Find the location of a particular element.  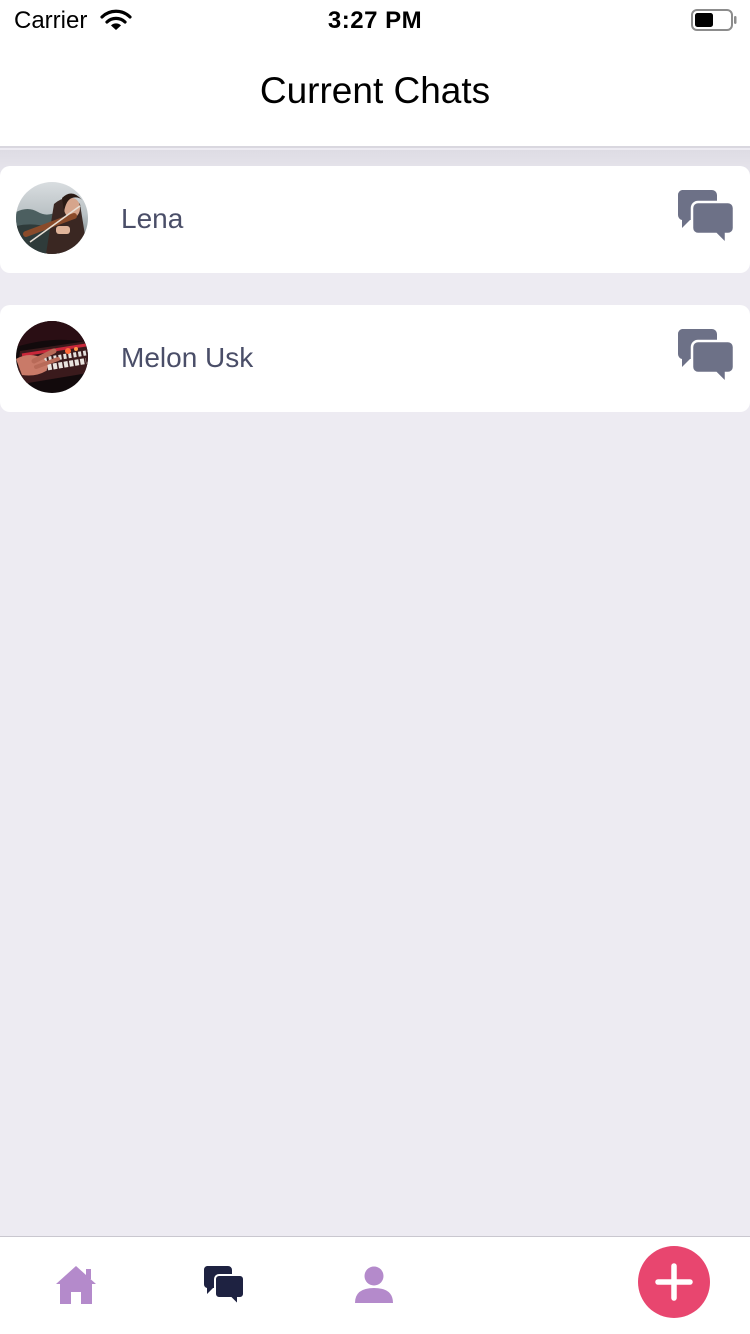

chat-name: Melon Usk is located at coordinates (187, 357).